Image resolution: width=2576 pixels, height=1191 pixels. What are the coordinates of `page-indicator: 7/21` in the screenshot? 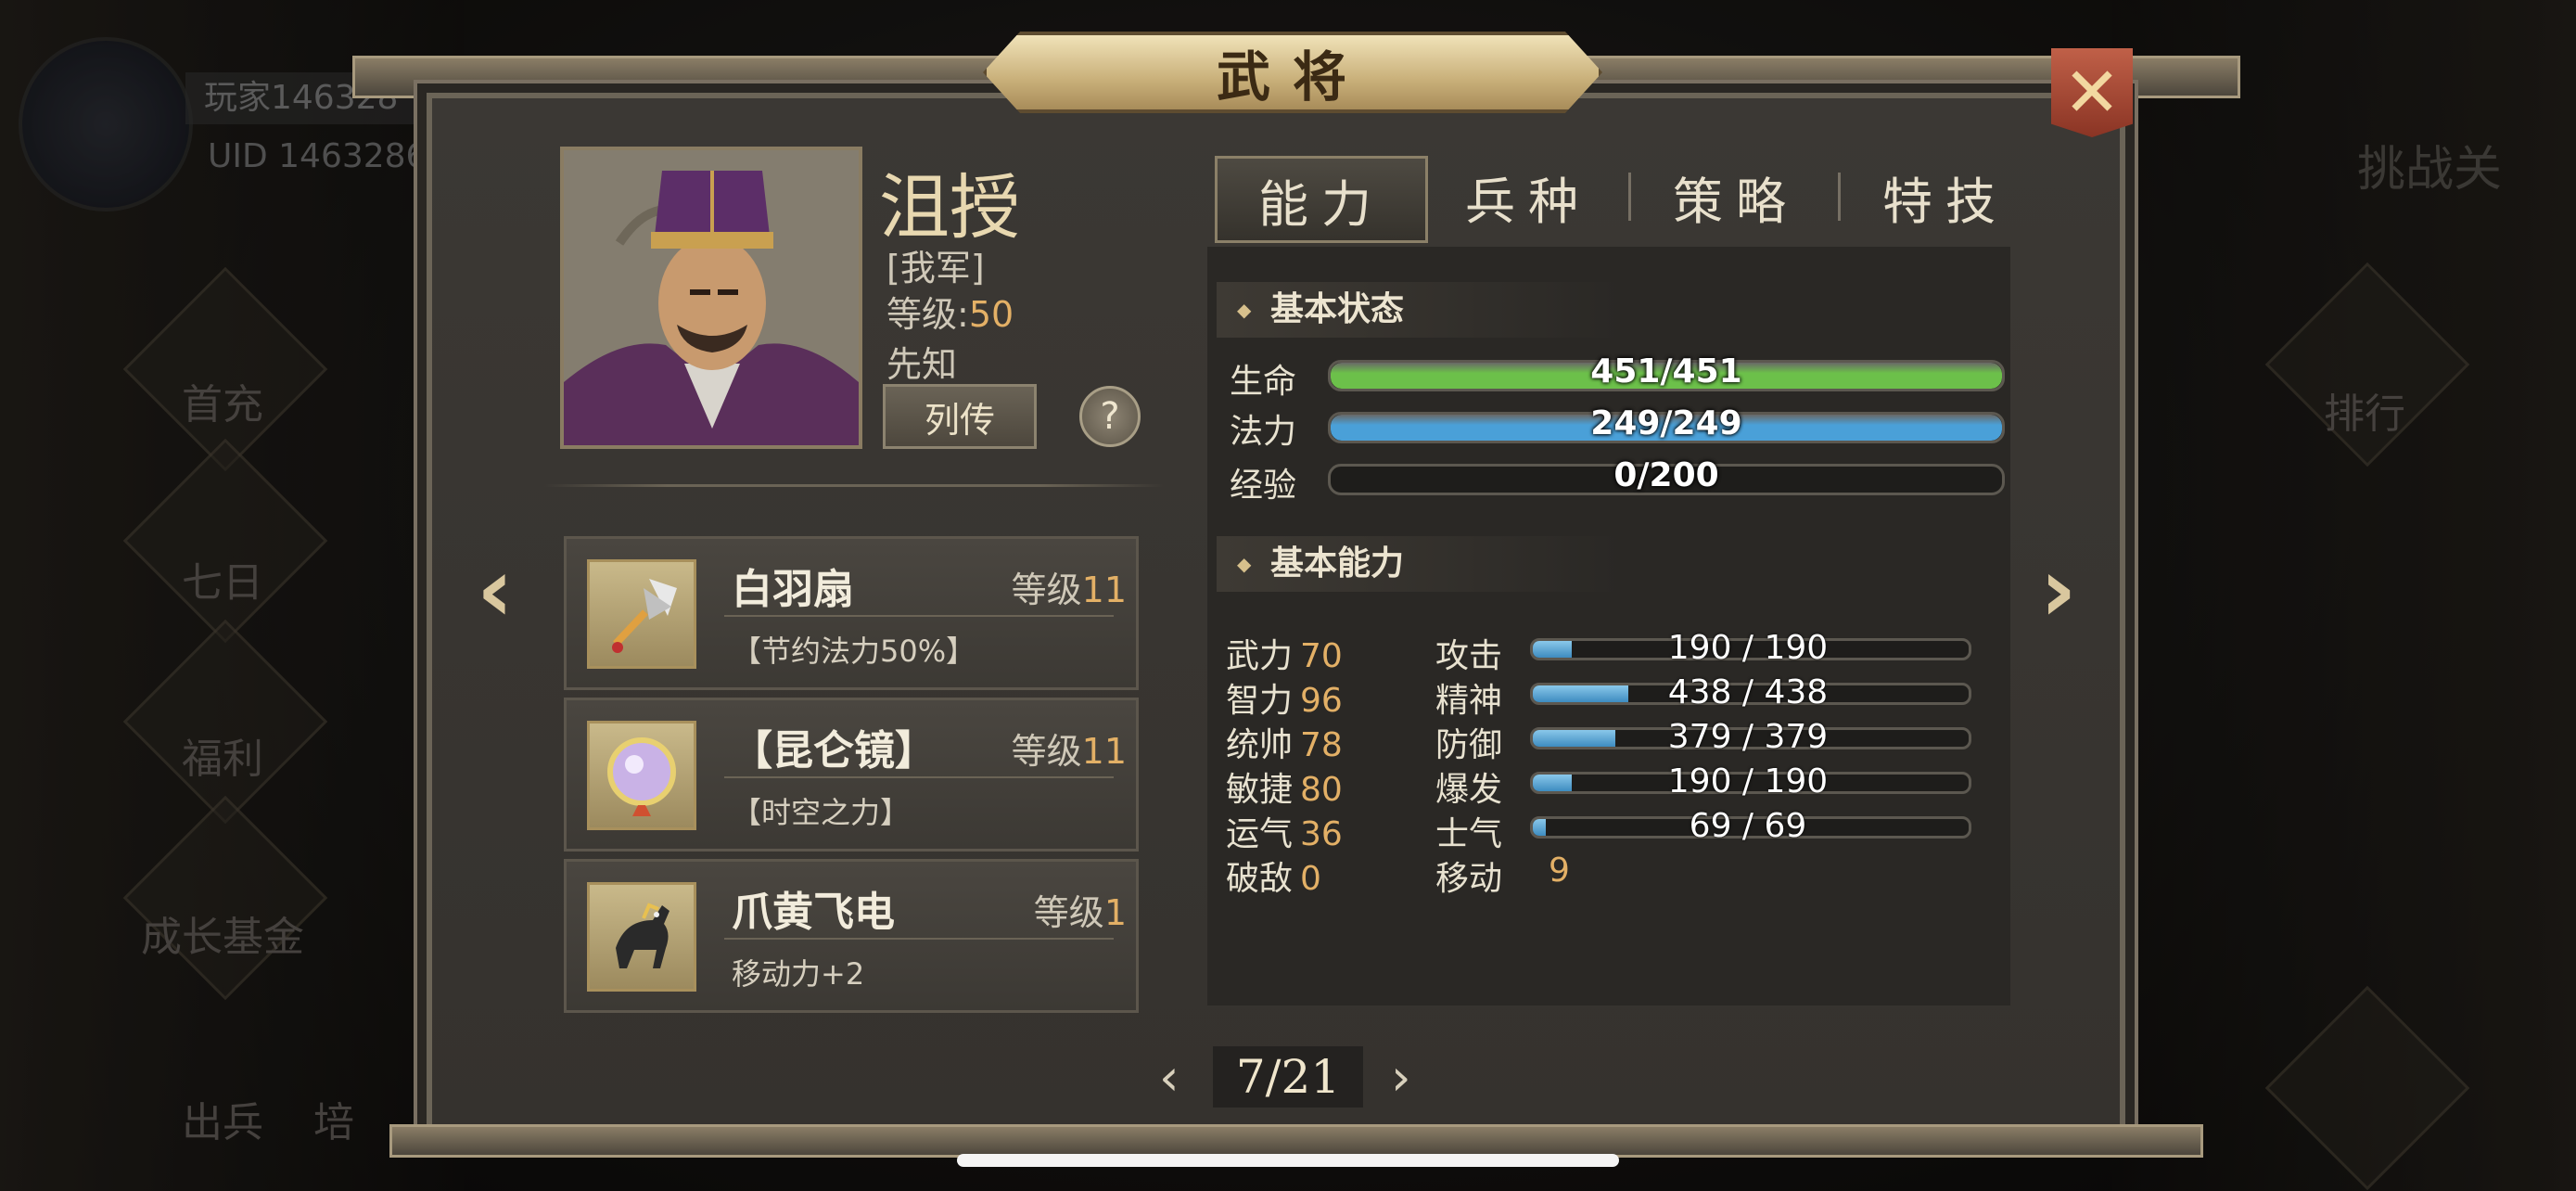 It's located at (1288, 1077).